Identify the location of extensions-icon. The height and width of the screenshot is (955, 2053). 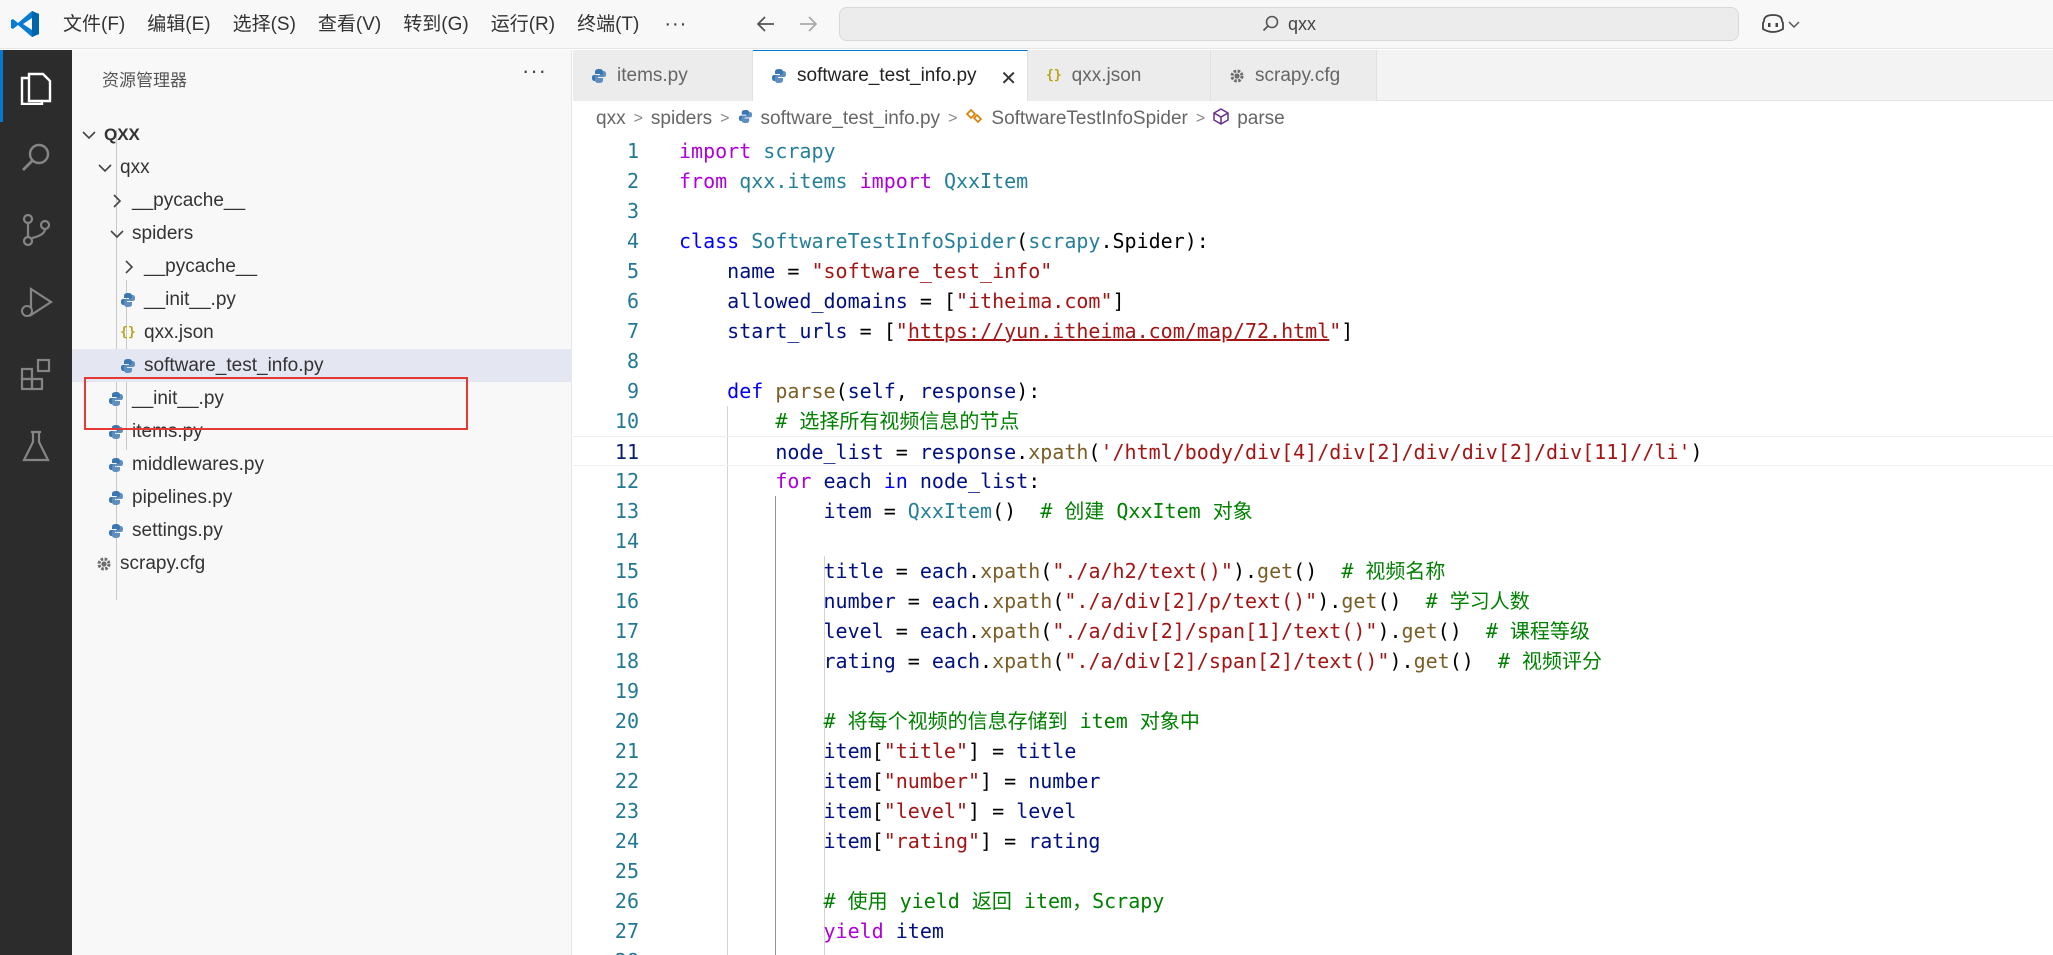
(35, 374).